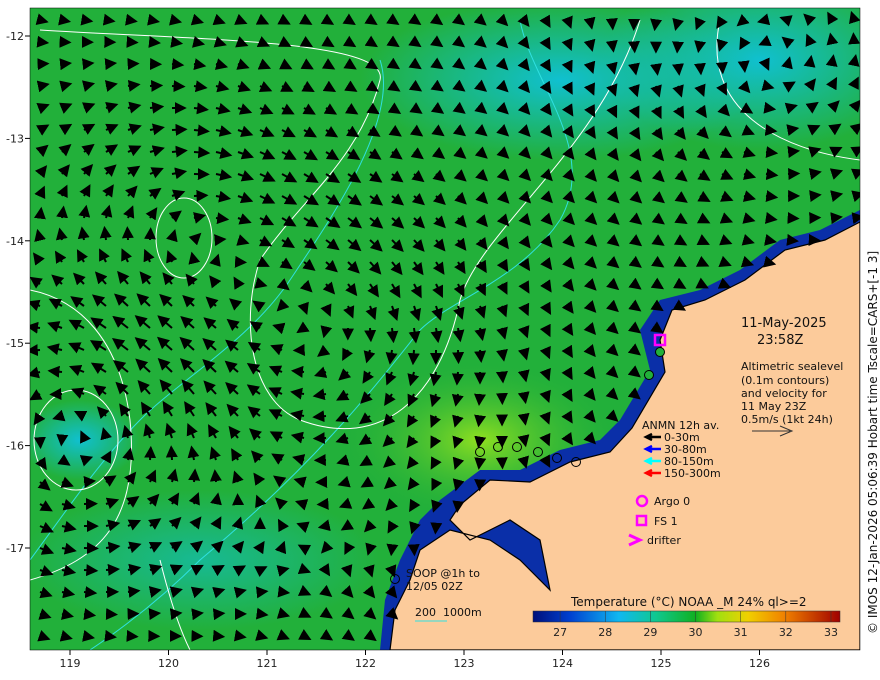 This screenshot has width=880, height=680. What do you see at coordinates (15, 138) in the screenshot?
I see `lat-tick-label: -13` at bounding box center [15, 138].